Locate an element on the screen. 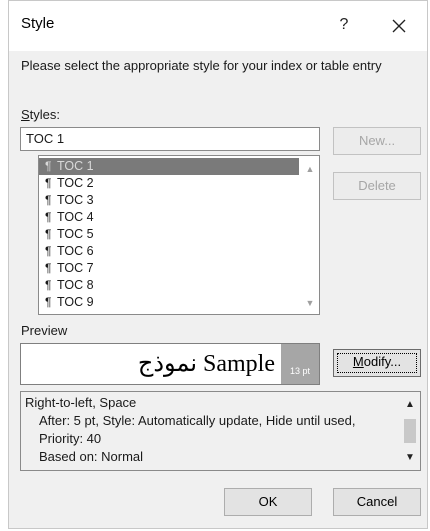  delete-button: Delete is located at coordinates (377, 186).